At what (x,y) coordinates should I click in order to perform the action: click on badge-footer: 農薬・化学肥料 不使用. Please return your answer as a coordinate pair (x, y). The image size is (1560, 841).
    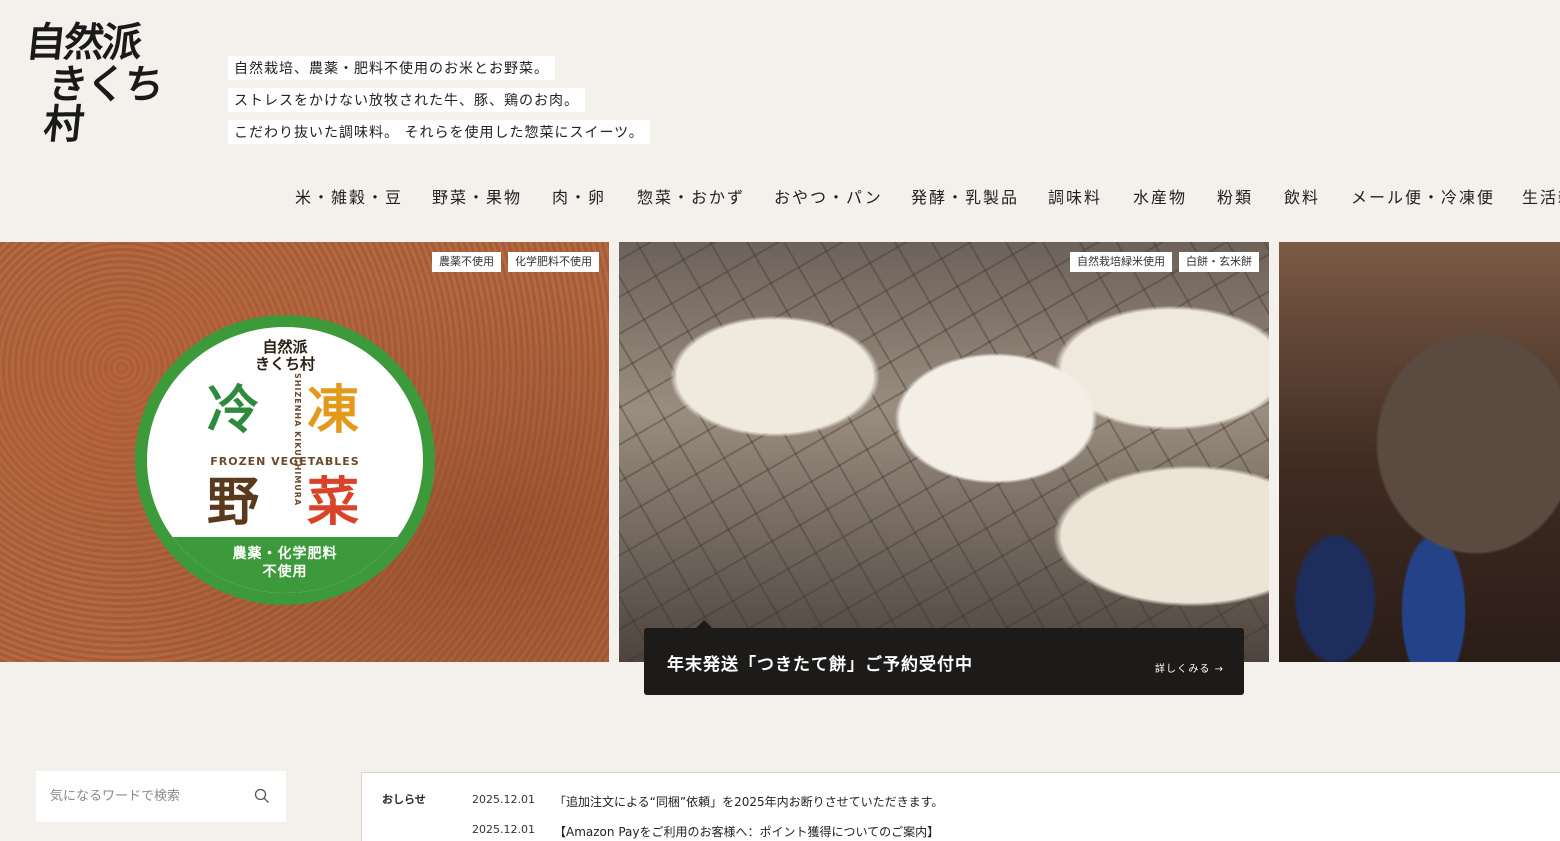
    Looking at the image, I should click on (285, 565).